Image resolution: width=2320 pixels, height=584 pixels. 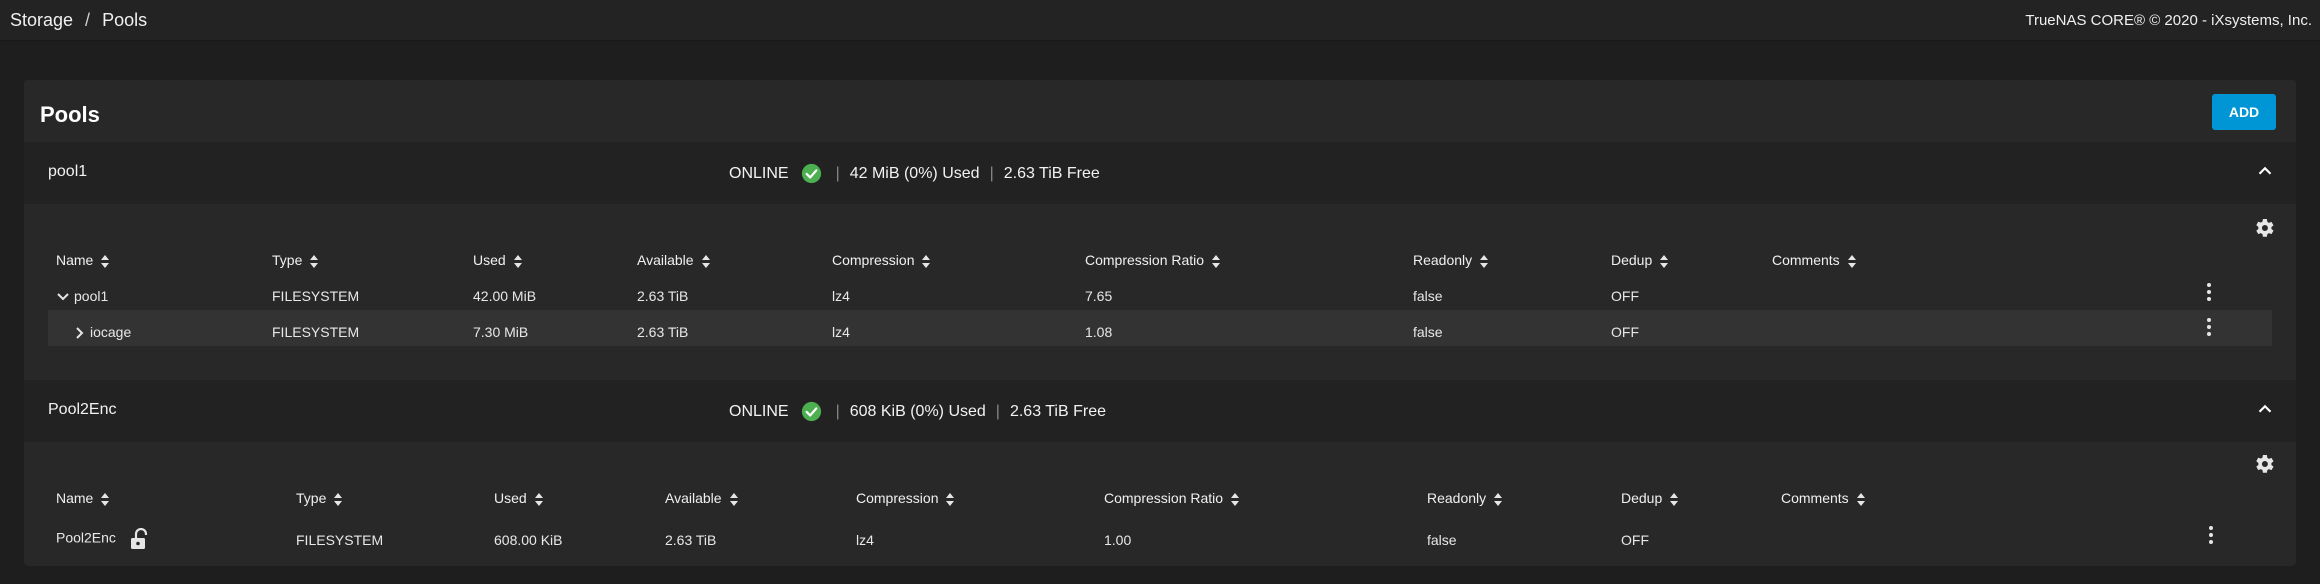 What do you see at coordinates (103, 539) in the screenshot?
I see `table-row-name: Pool2Enc` at bounding box center [103, 539].